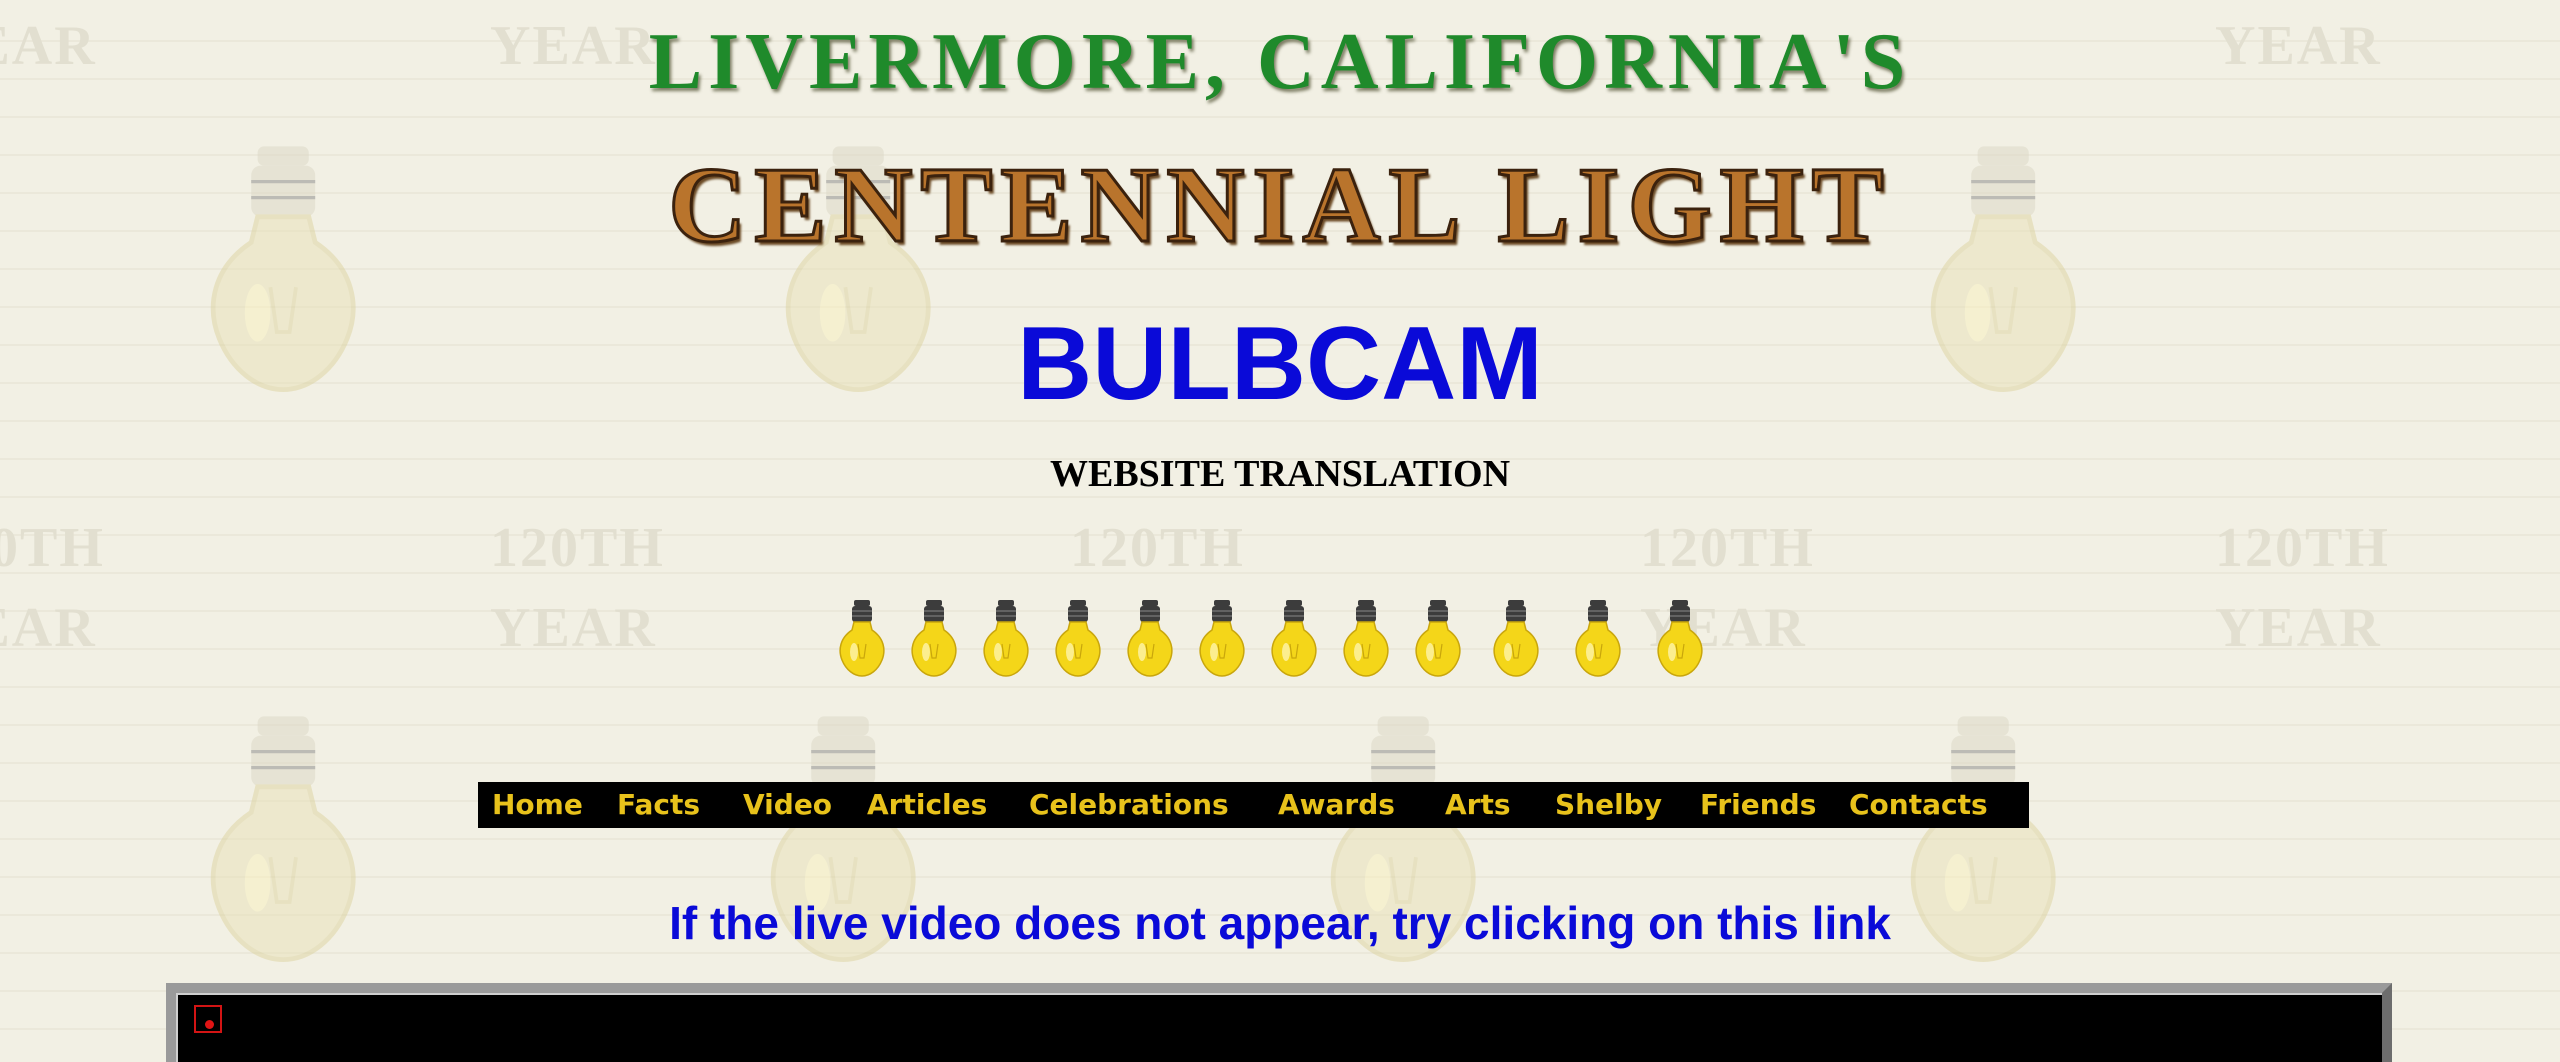 This screenshot has width=2560, height=1062. What do you see at coordinates (1280, 474) in the screenshot?
I see `website-translation-widget: WEBSITE TRANSLATION` at bounding box center [1280, 474].